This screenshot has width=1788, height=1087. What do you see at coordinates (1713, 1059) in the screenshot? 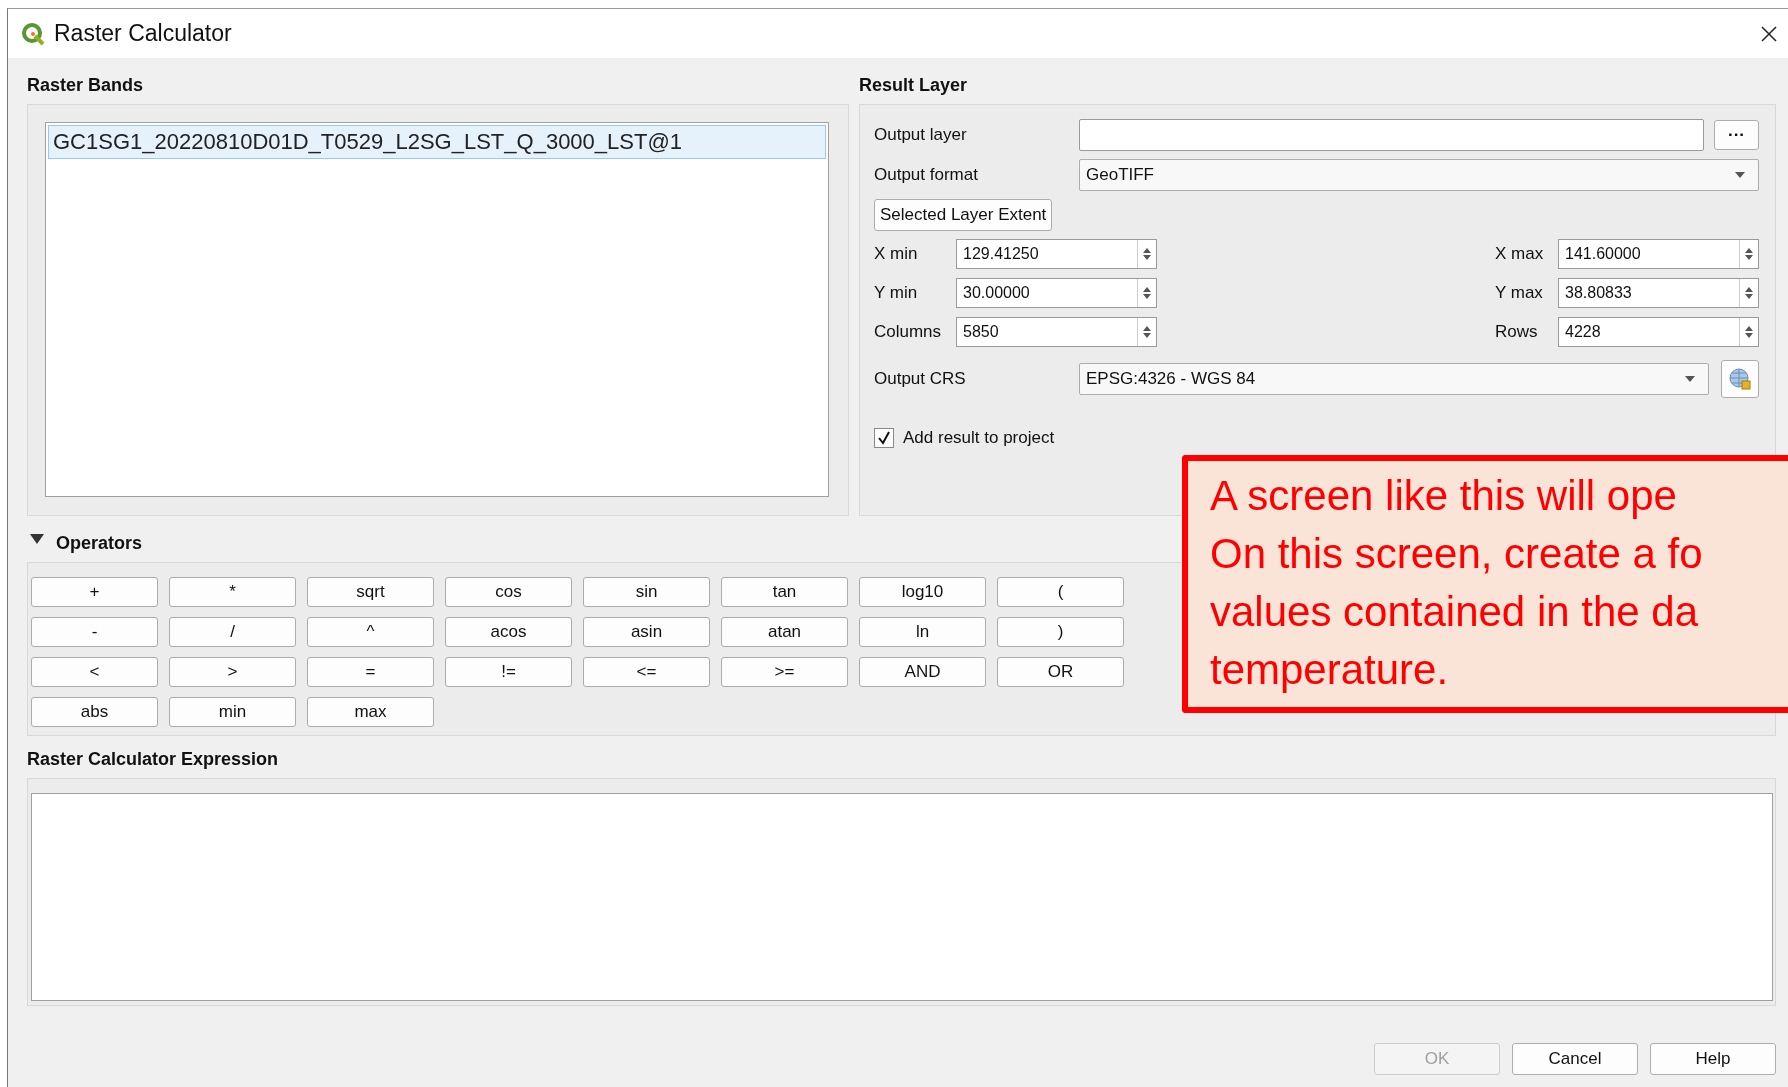
I see `dialog-button: Help` at bounding box center [1713, 1059].